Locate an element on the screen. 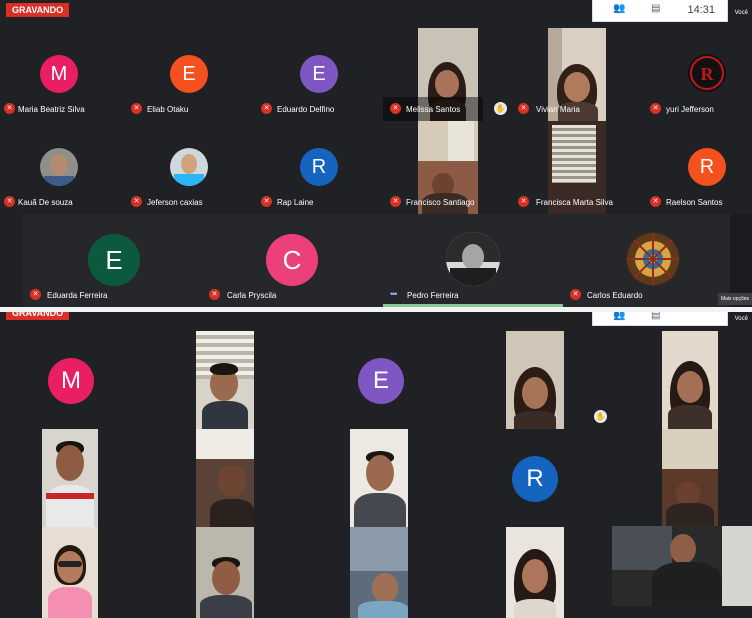  video-tile-b4 is located at coordinates (70, 478).